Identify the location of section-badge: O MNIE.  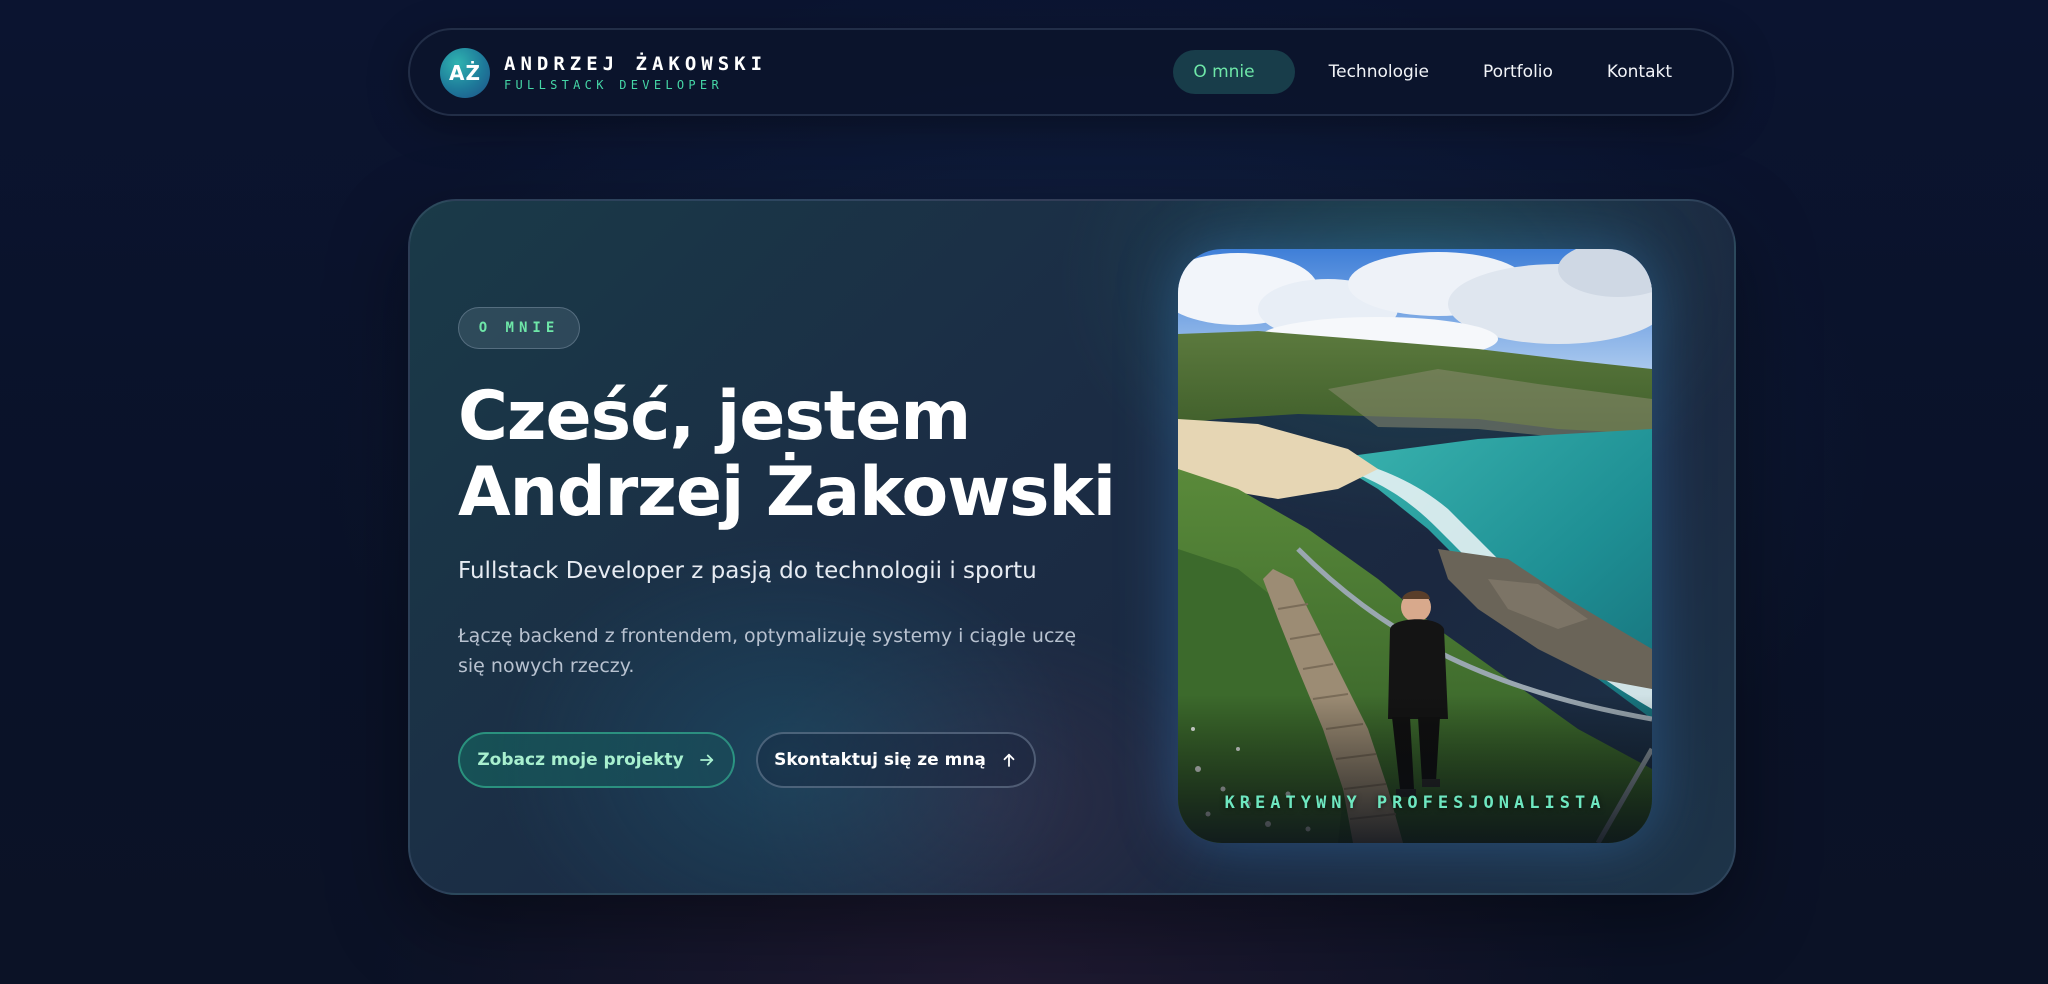
(519, 328).